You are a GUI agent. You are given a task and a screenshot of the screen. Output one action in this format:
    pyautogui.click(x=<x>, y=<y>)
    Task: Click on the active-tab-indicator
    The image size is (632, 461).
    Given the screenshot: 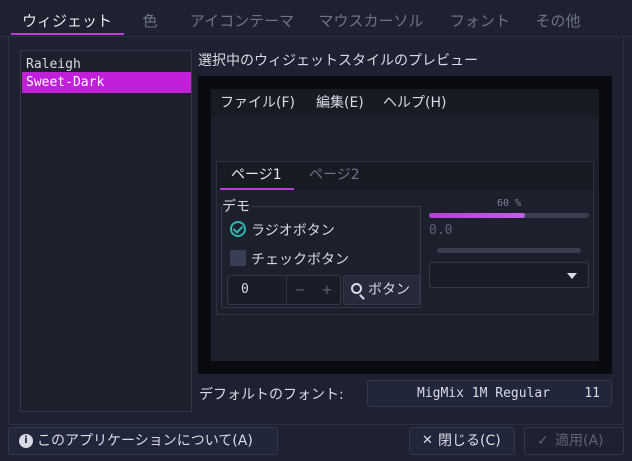 What is the action you would take?
    pyautogui.click(x=67, y=34)
    